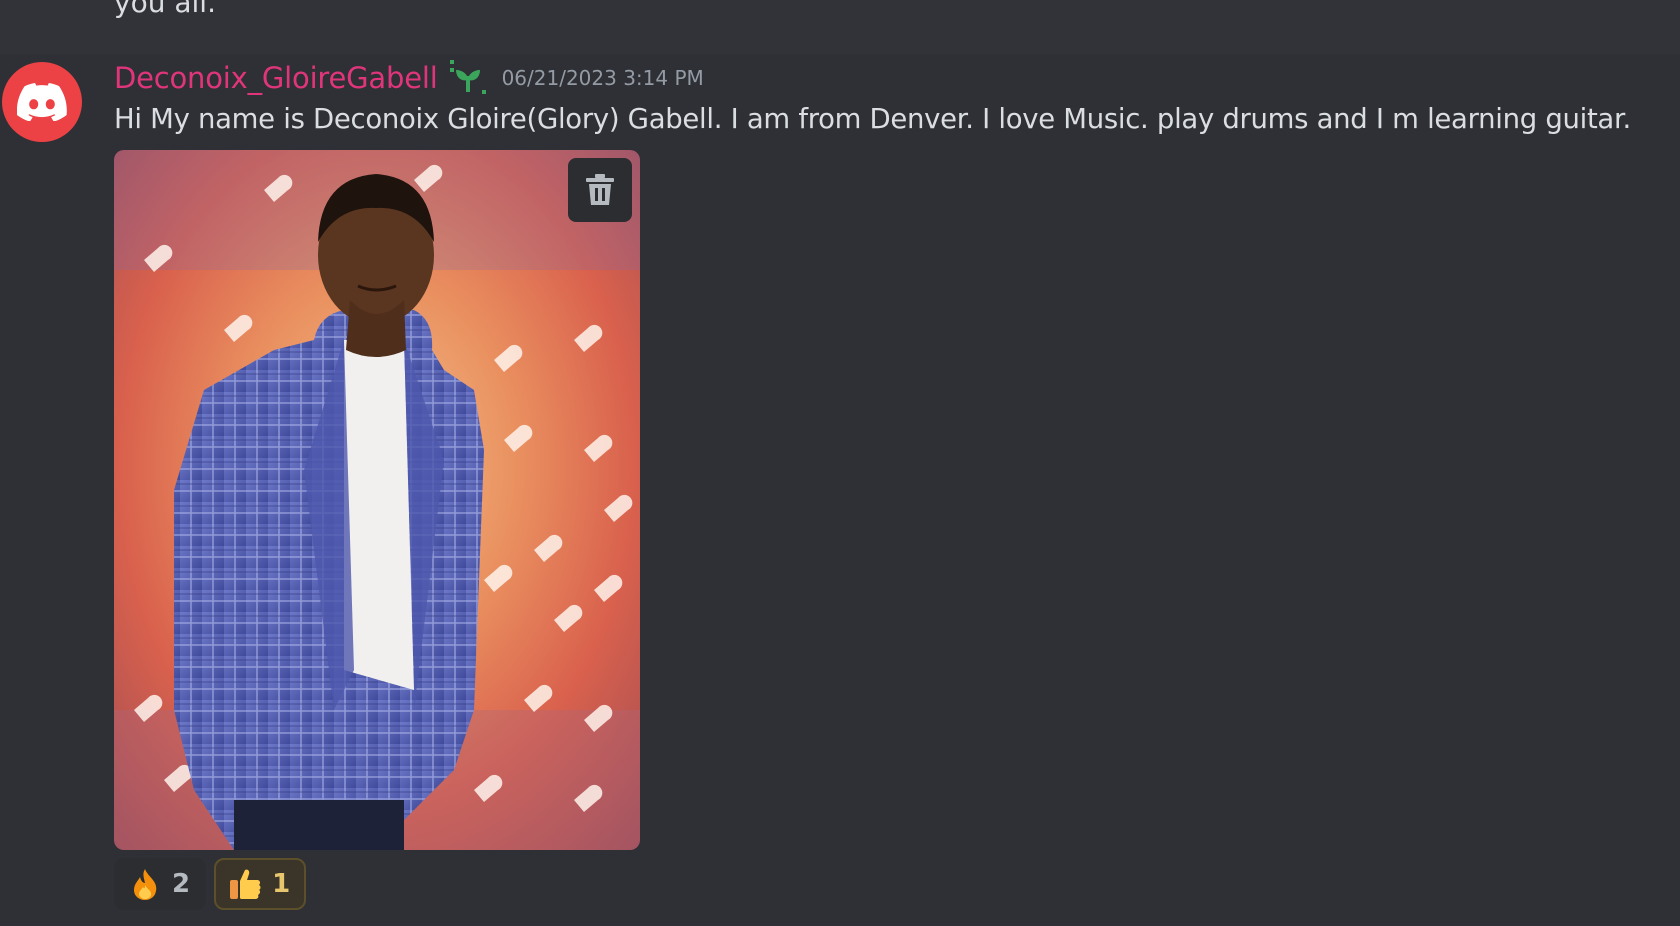  What do you see at coordinates (603, 78) in the screenshot?
I see `timestamp: 06/21/2023 3:14 PM` at bounding box center [603, 78].